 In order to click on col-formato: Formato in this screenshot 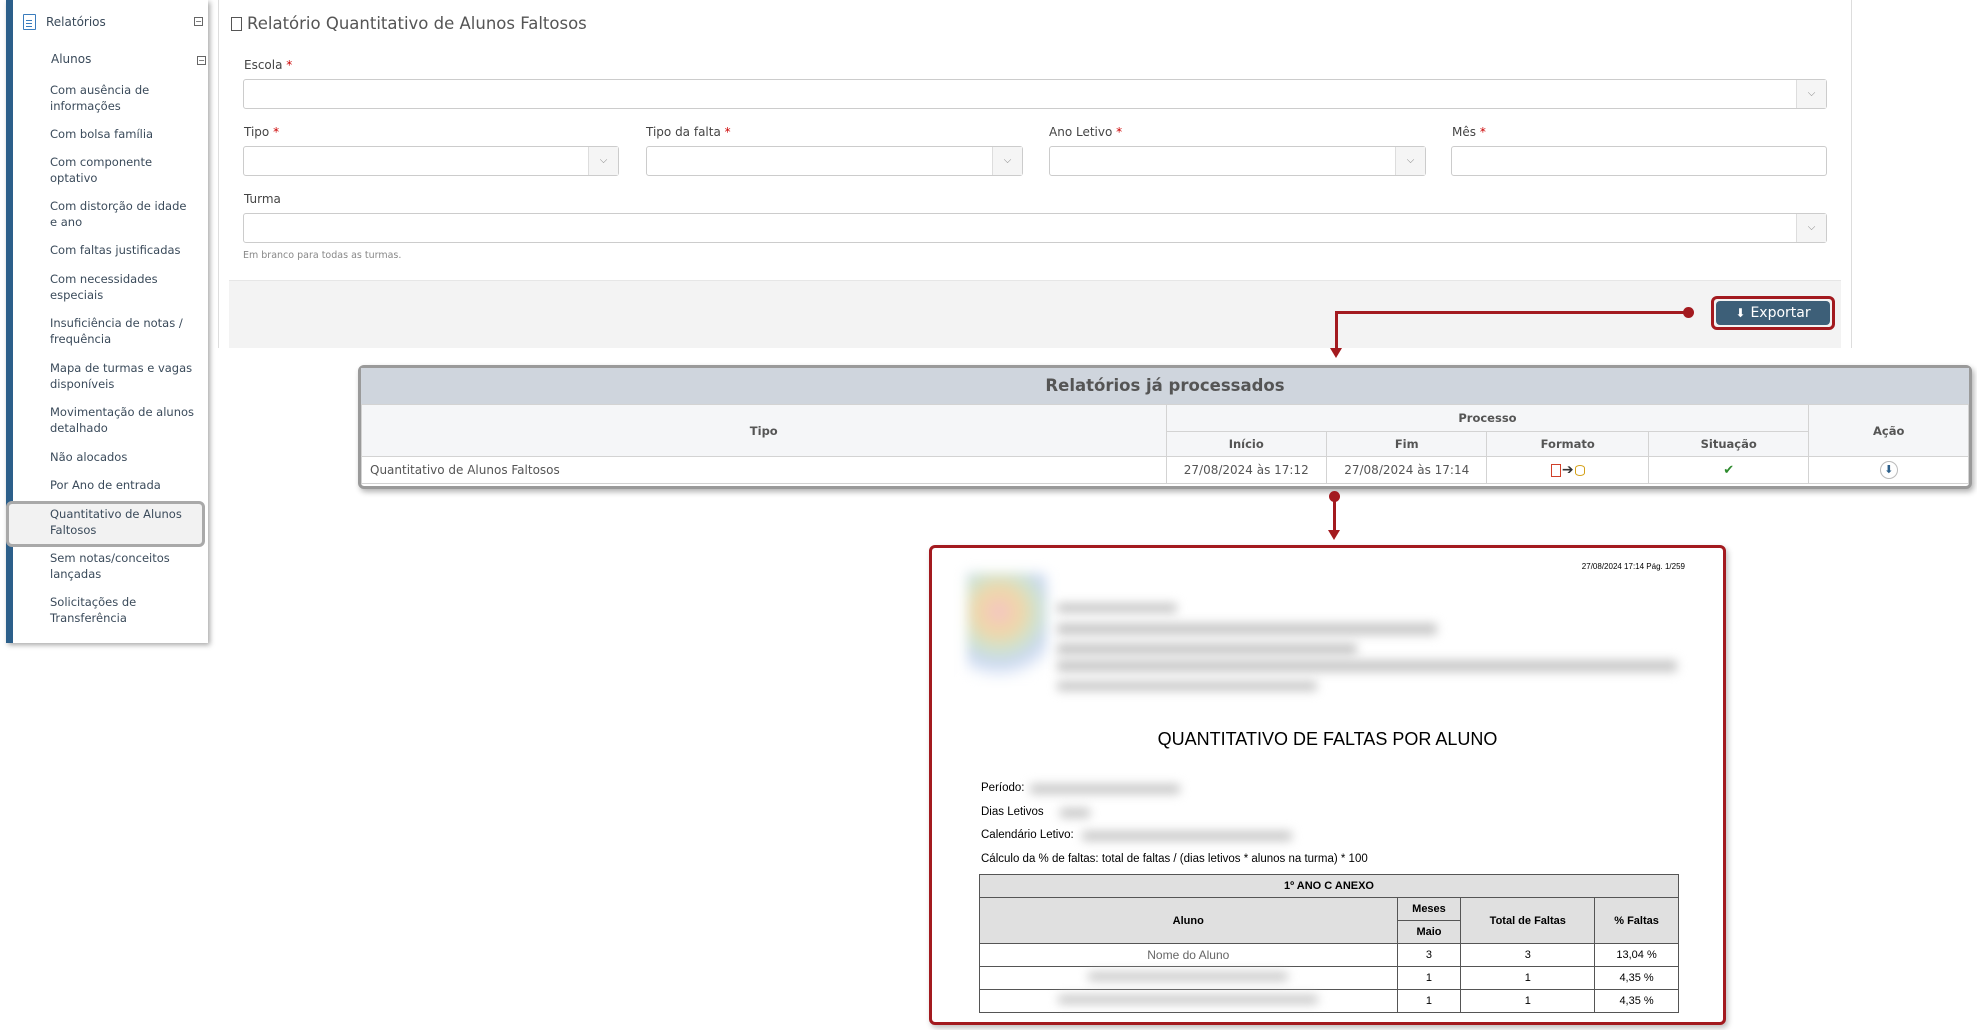, I will do `click(1567, 444)`.